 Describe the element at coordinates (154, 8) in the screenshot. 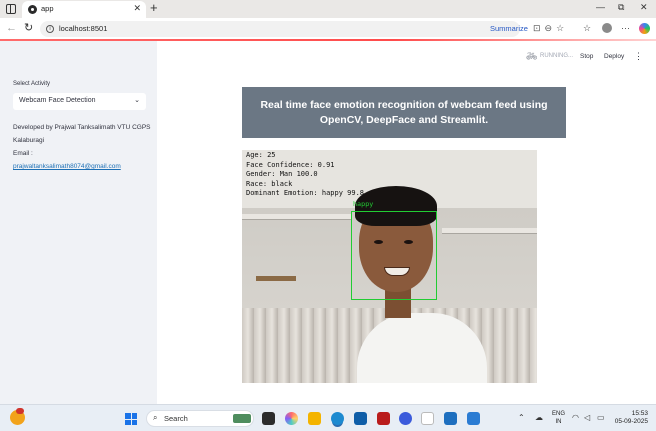

I see `new-tab-button: +` at that location.